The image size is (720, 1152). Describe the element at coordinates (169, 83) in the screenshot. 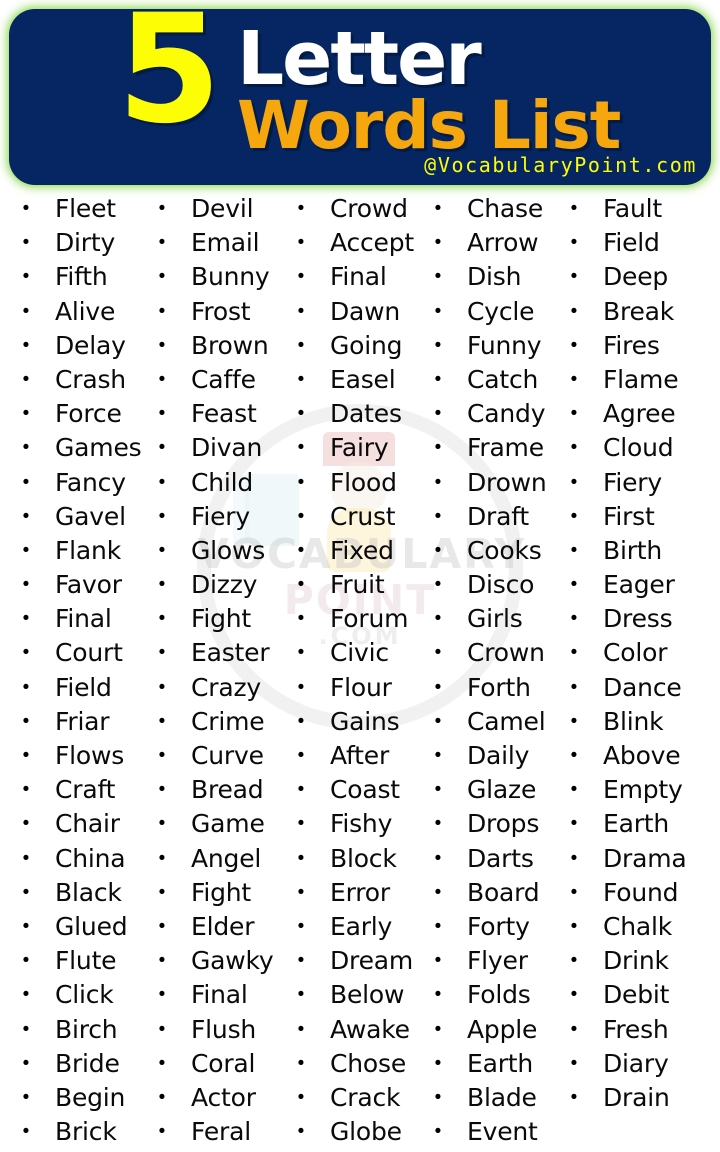

I see `title-number-5: 5` at that location.